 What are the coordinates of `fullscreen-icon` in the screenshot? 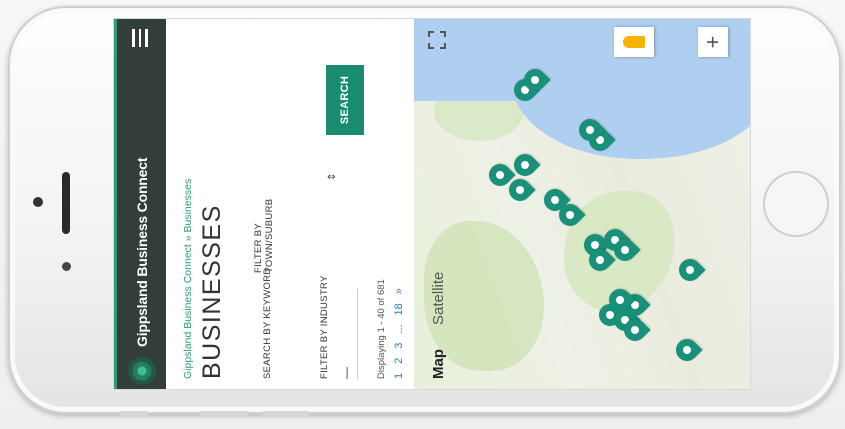 It's located at (437, 40).